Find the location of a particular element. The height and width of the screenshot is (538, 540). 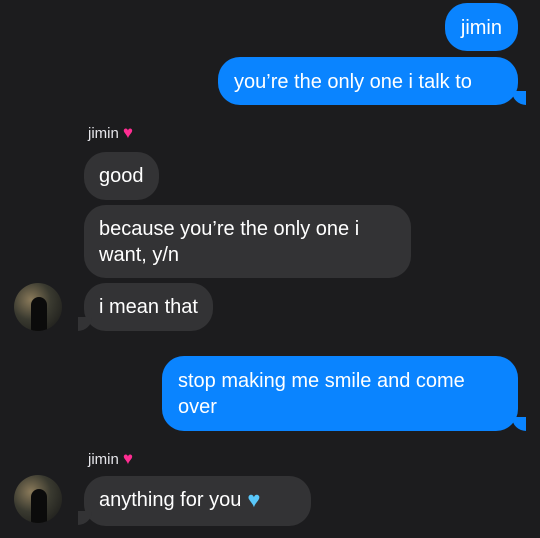

message-text: because you’re the only one i want, y/n is located at coordinates (229, 242).